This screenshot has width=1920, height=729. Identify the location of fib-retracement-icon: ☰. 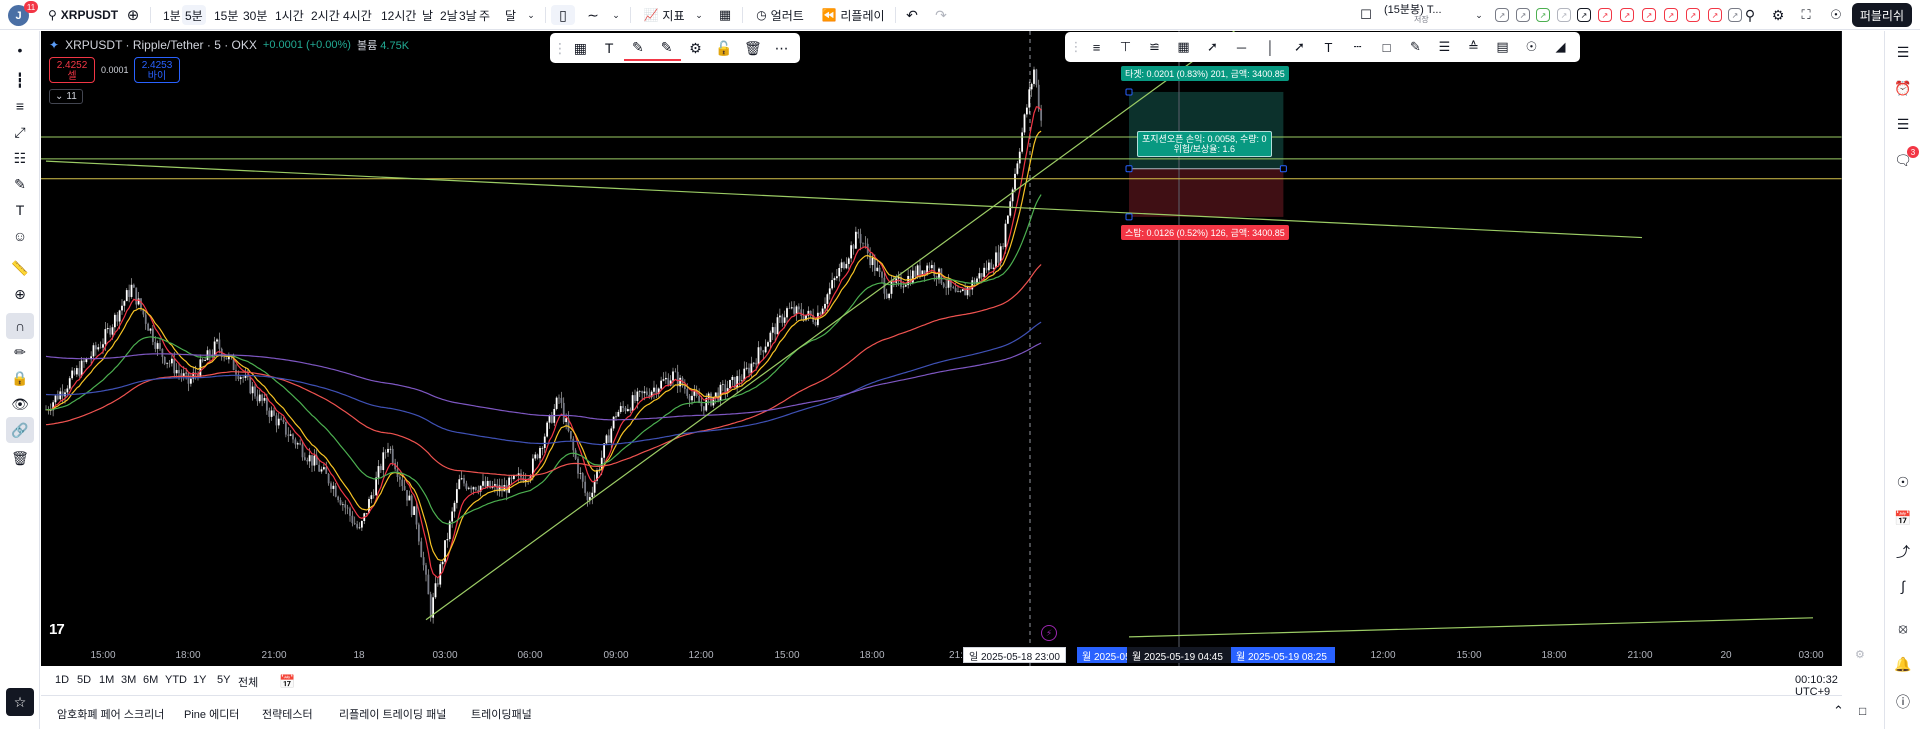
(1444, 47).